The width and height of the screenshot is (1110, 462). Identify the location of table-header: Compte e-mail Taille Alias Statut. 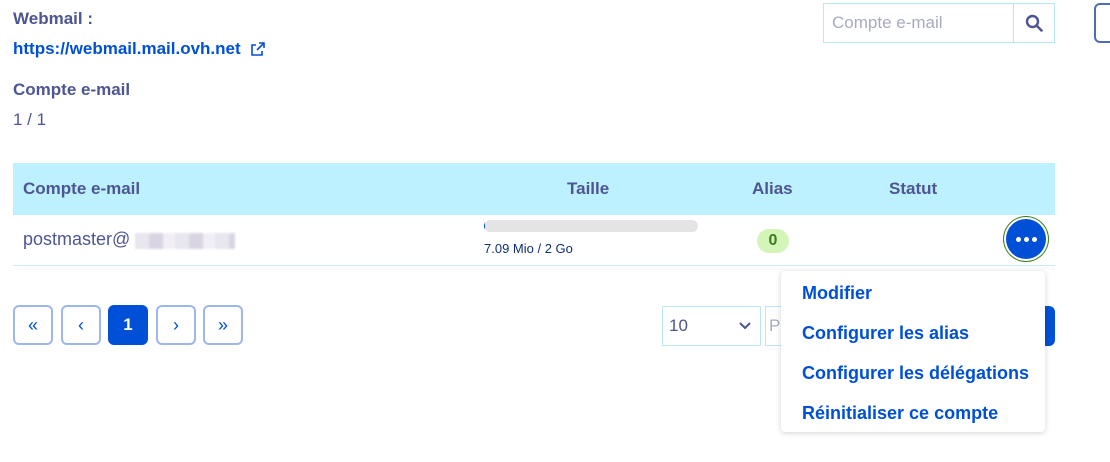
(534, 189).